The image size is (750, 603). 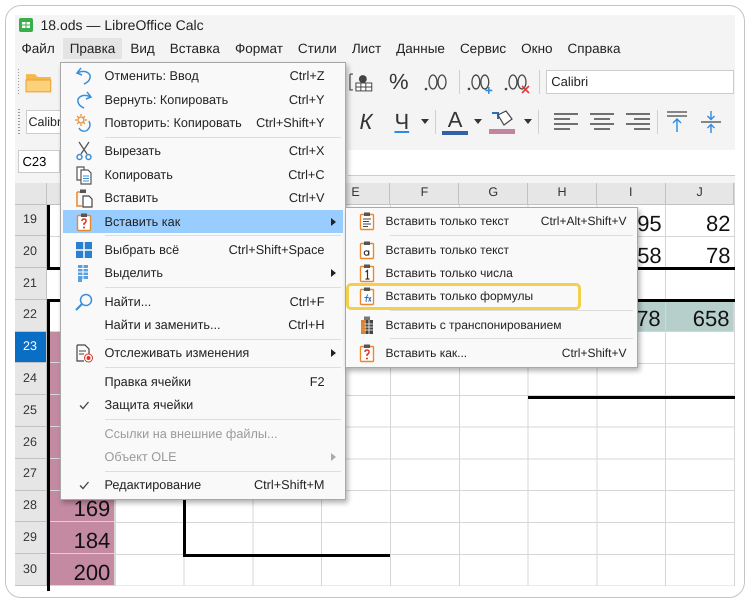 I want to click on align-top-icon, so click(x=677, y=122).